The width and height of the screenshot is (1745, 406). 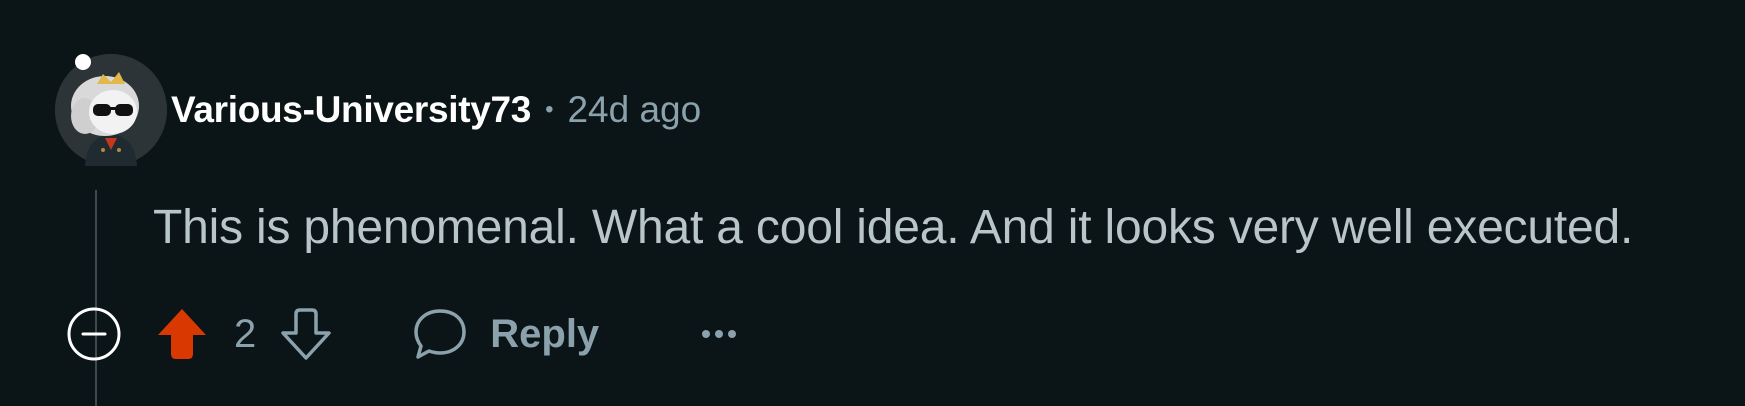 I want to click on more-options-icon, so click(x=719, y=334).